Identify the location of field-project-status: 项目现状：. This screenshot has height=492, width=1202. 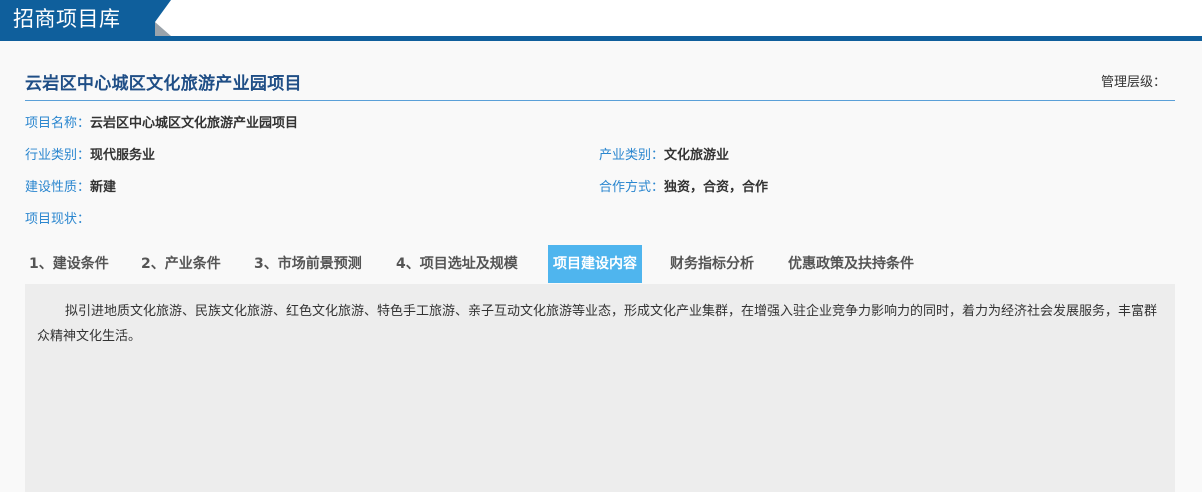
(57, 220).